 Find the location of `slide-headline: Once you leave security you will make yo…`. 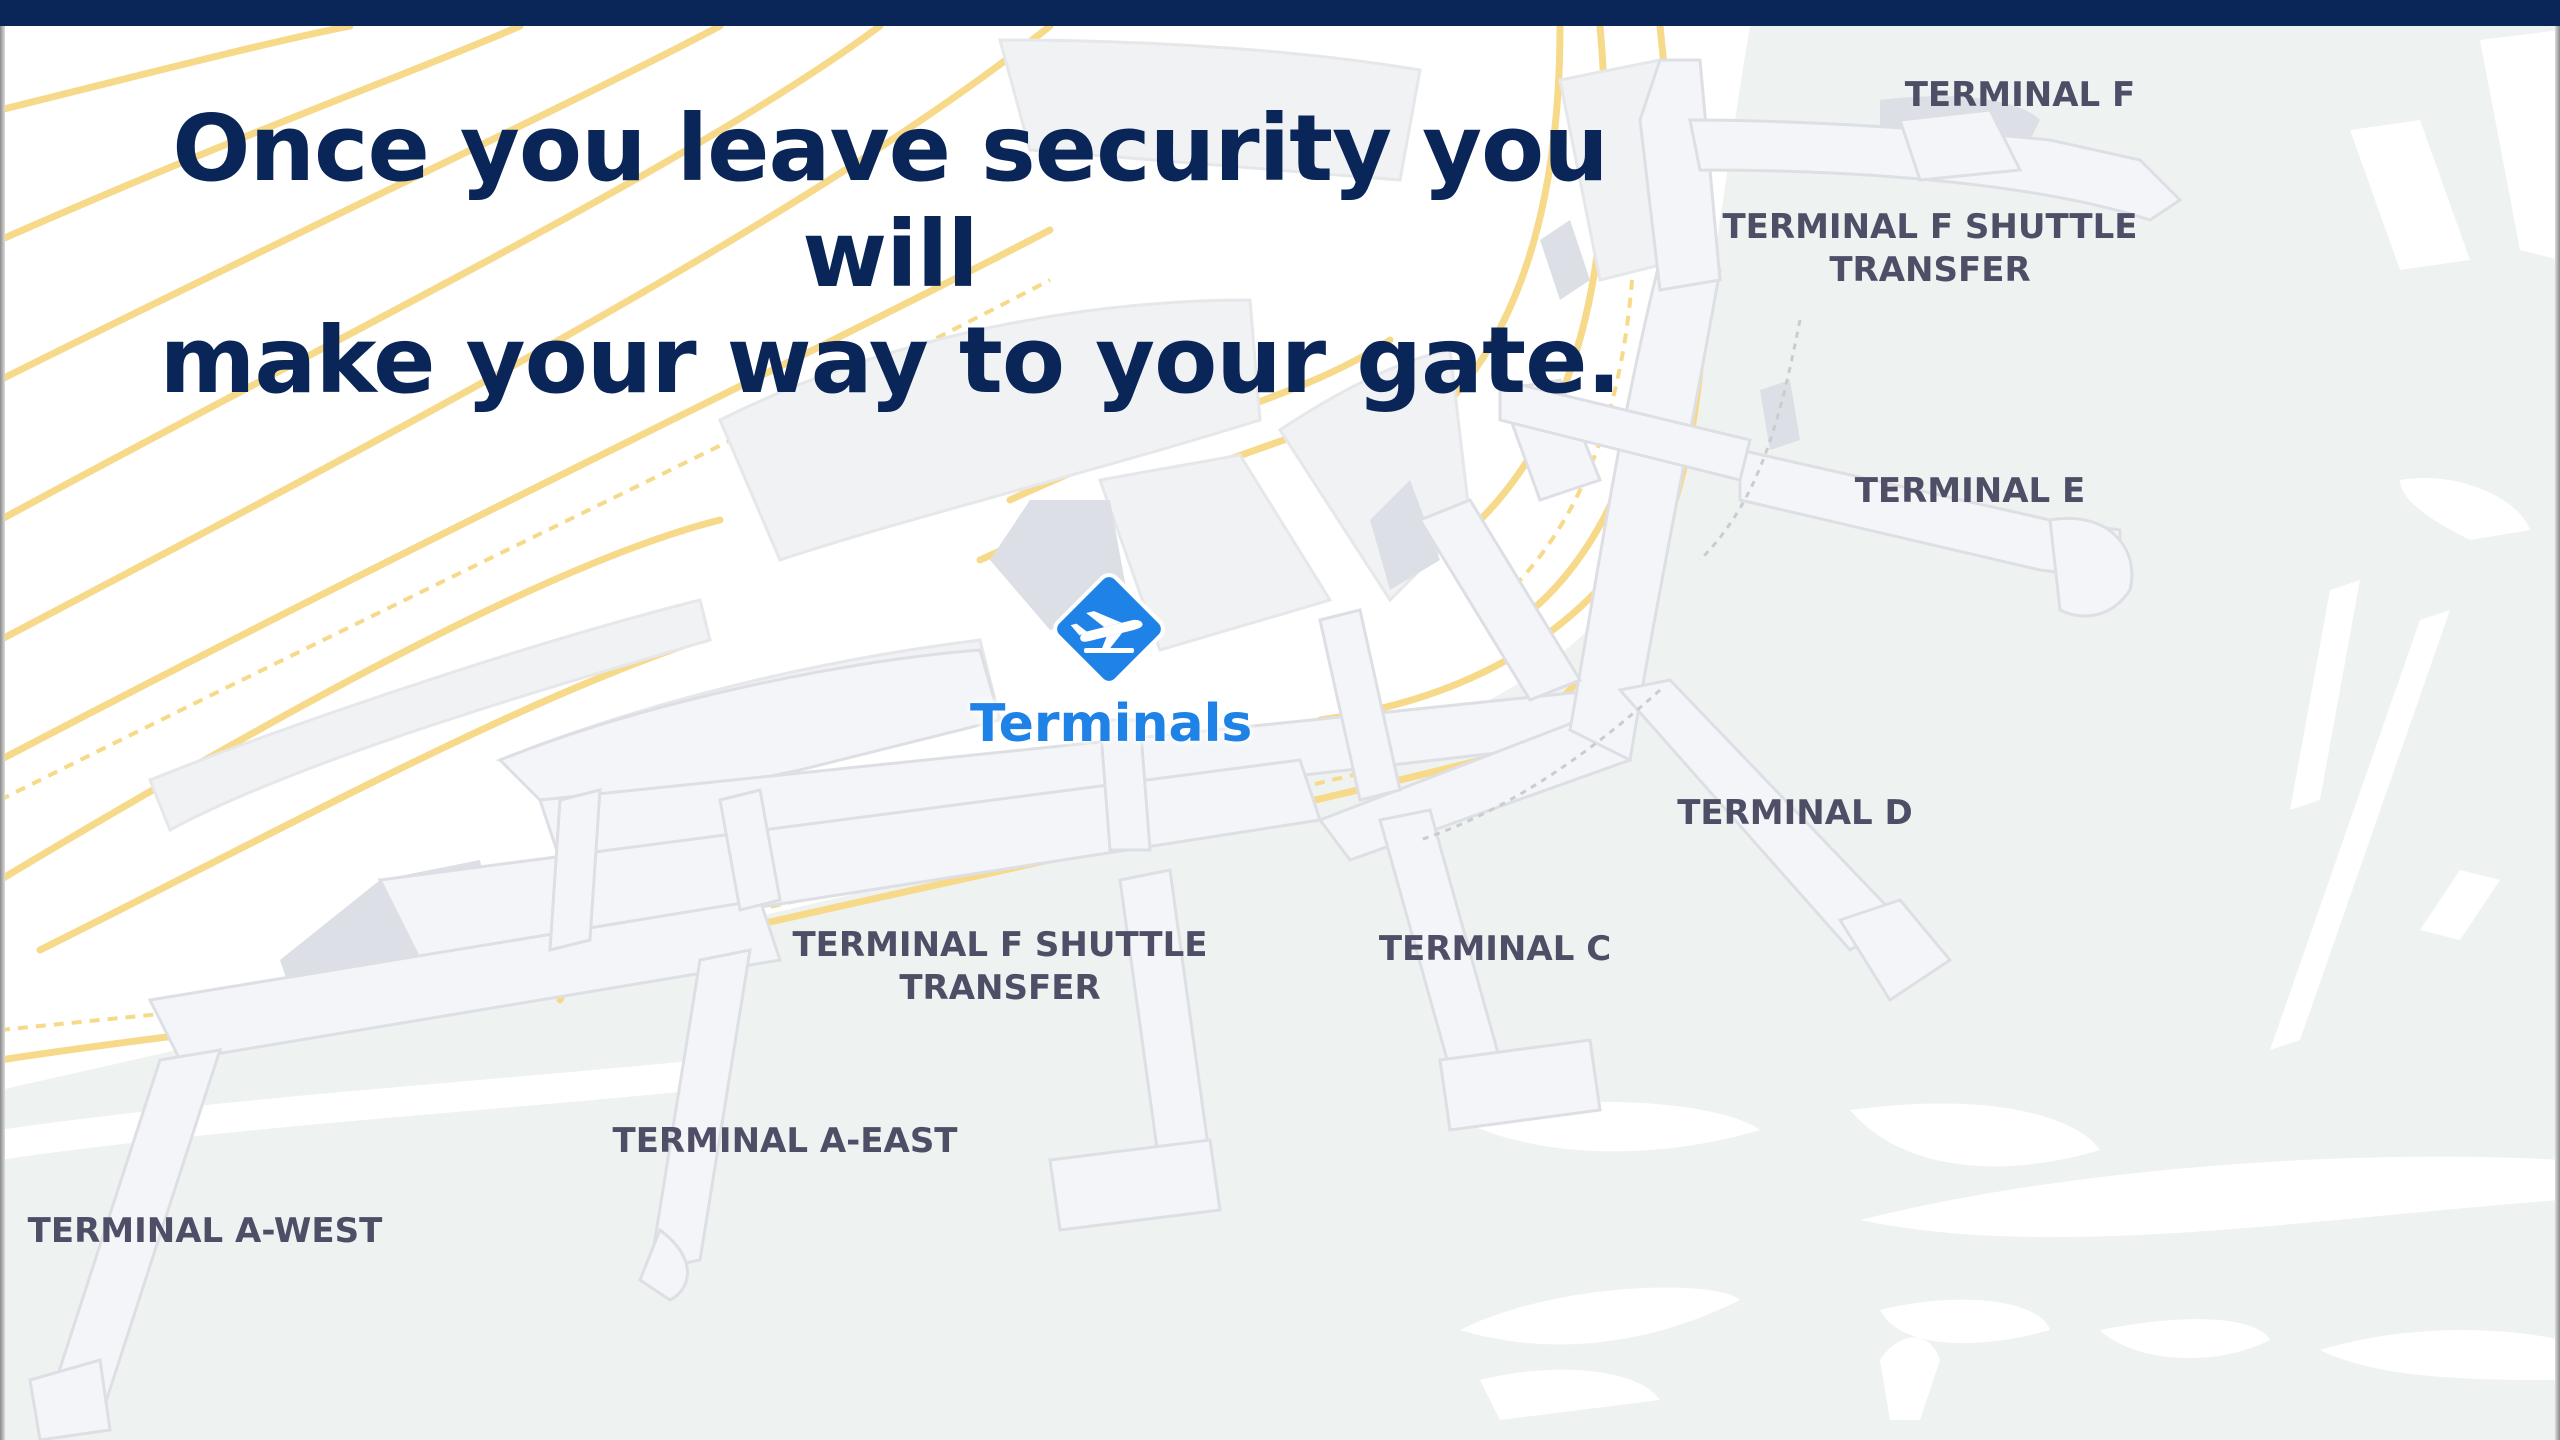

slide-headline: Once you leave security you will make yo… is located at coordinates (890, 255).